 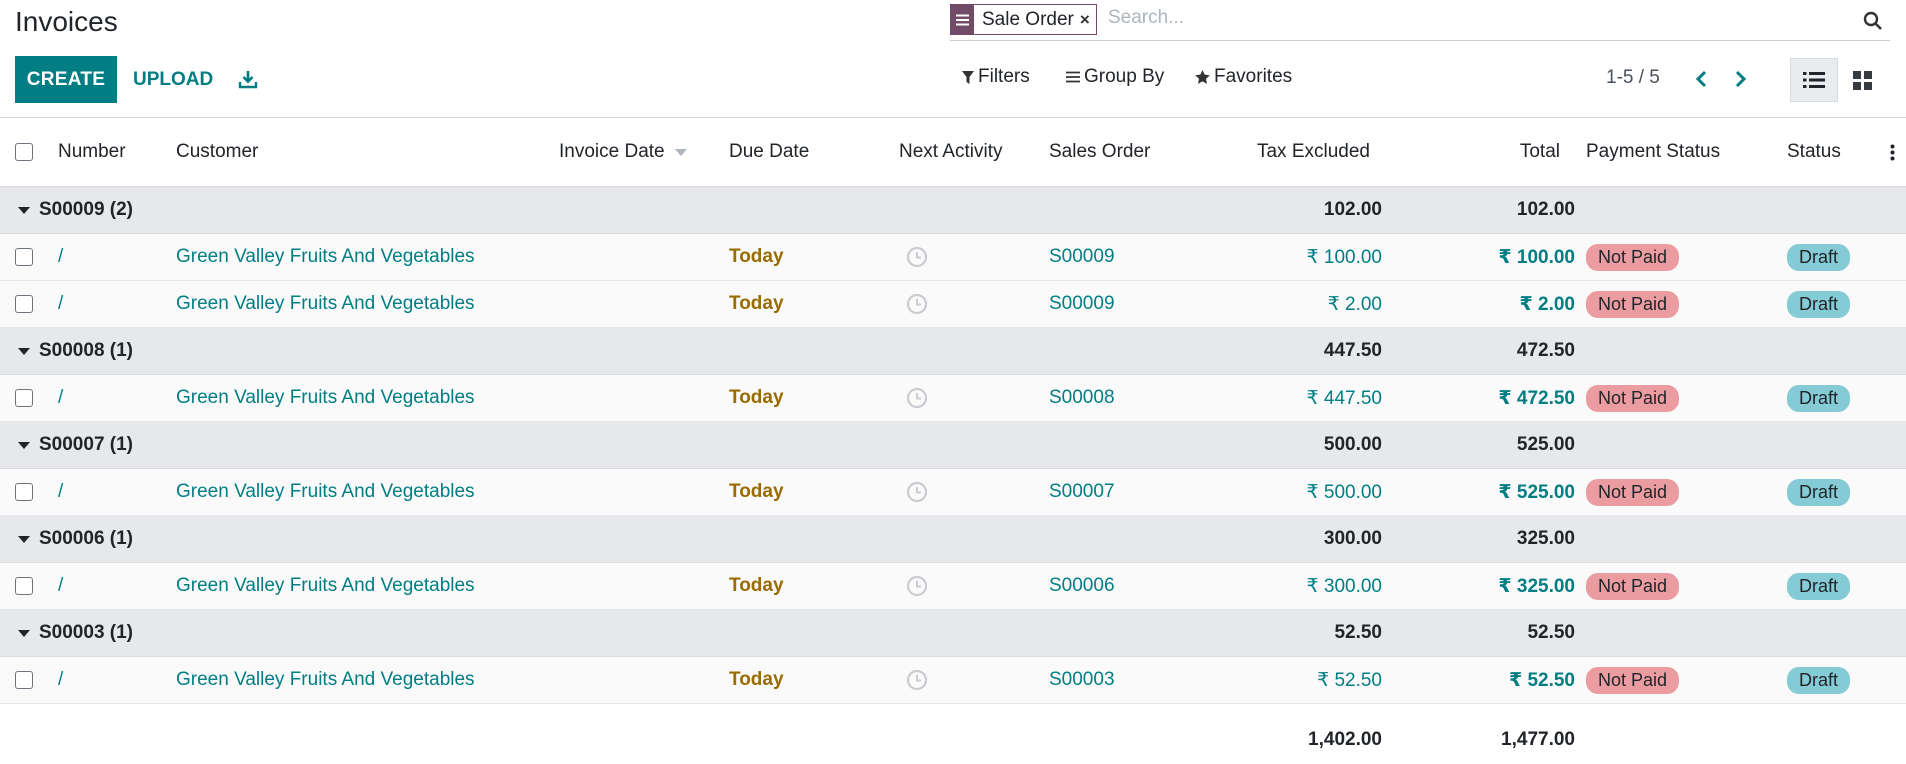 I want to click on favorites-label: Favorites, so click(x=1253, y=76).